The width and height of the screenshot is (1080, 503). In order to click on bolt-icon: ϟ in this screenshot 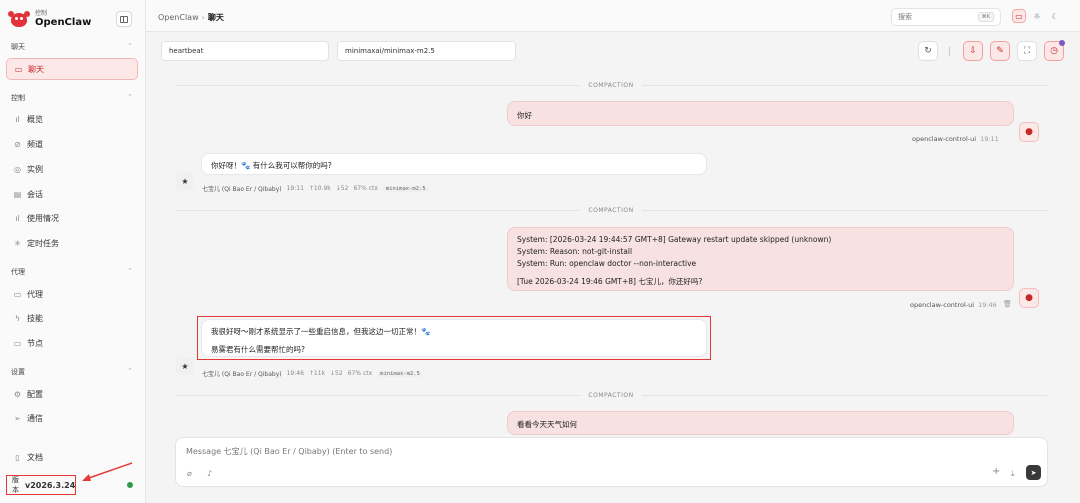, I will do `click(17, 318)`.